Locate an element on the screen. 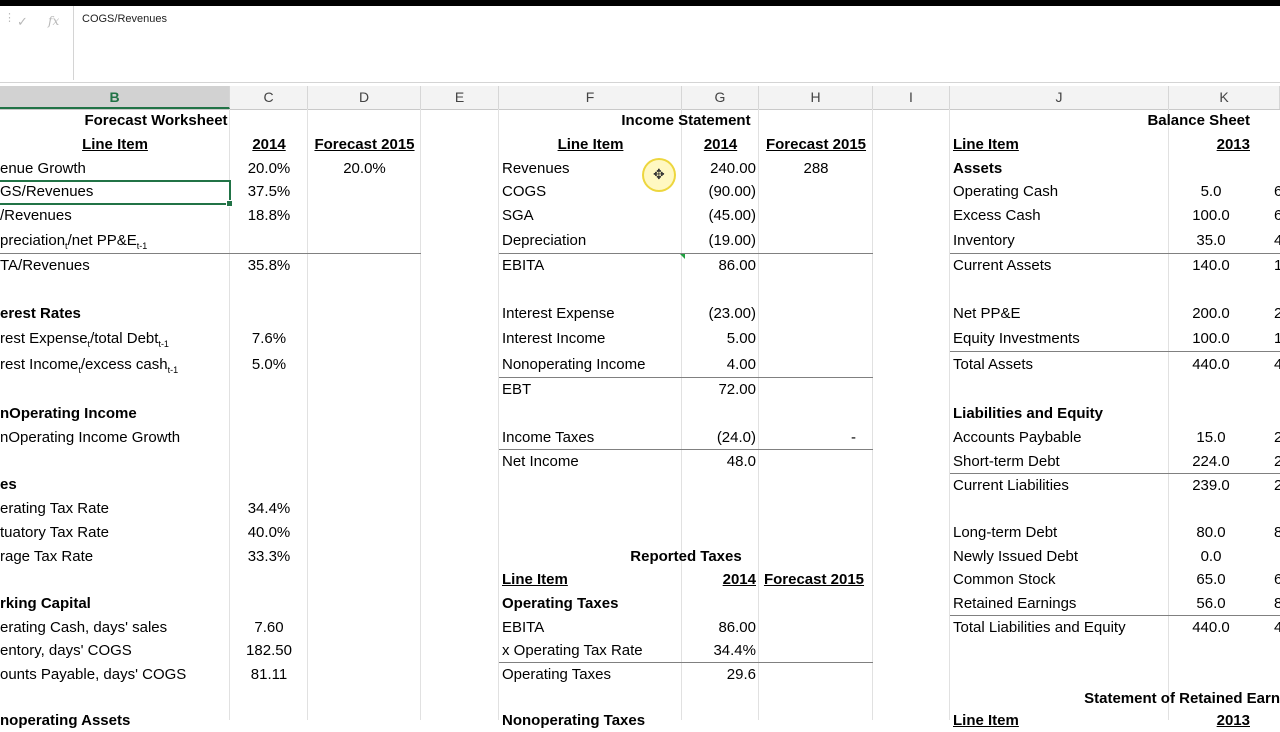 The image size is (1280, 732). balance-label-current-liabilities: Current Liabilities is located at coordinates (1011, 485).